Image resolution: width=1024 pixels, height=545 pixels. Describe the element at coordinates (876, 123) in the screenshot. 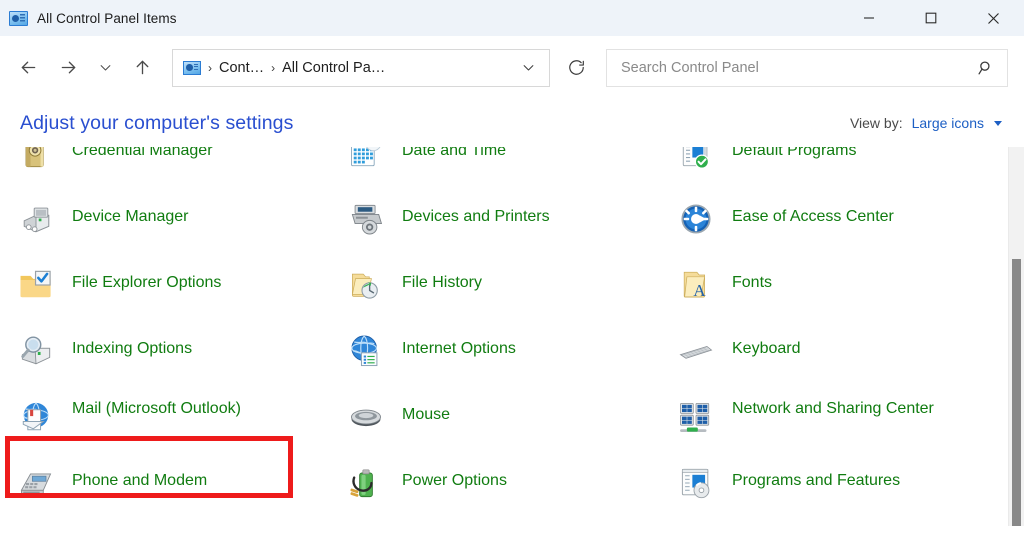

I see `view-by-label: View by:` at that location.